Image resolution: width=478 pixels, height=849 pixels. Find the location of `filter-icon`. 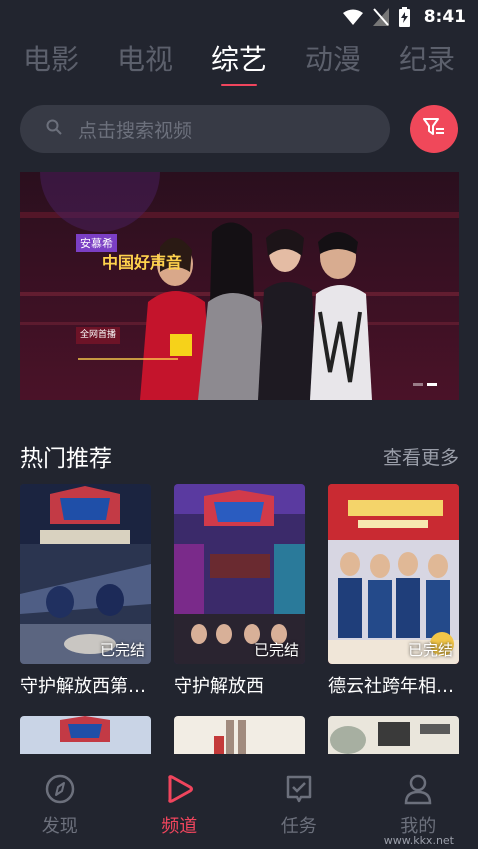

filter-icon is located at coordinates (434, 129).